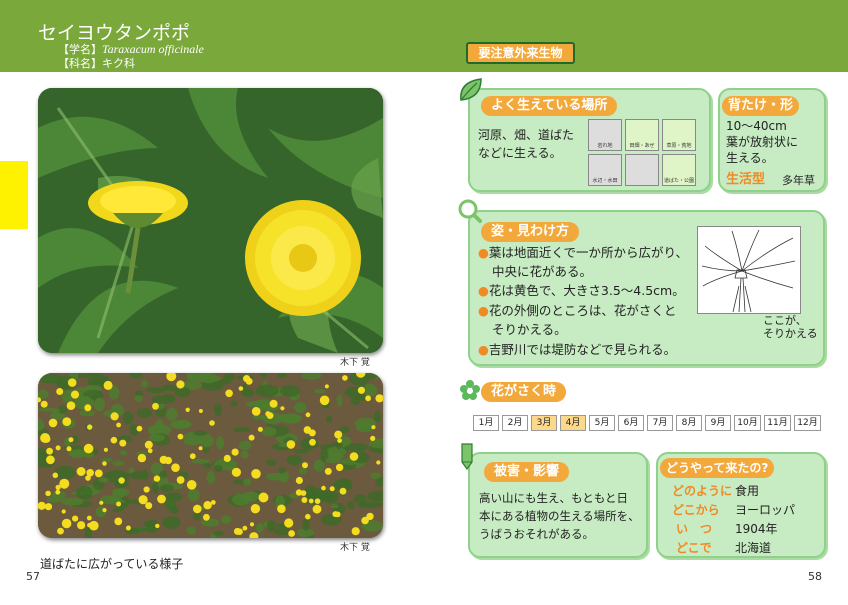 The image size is (848, 605). Describe the element at coordinates (355, 548) in the screenshot. I see `photo-credit-2: 木下 覚` at that location.